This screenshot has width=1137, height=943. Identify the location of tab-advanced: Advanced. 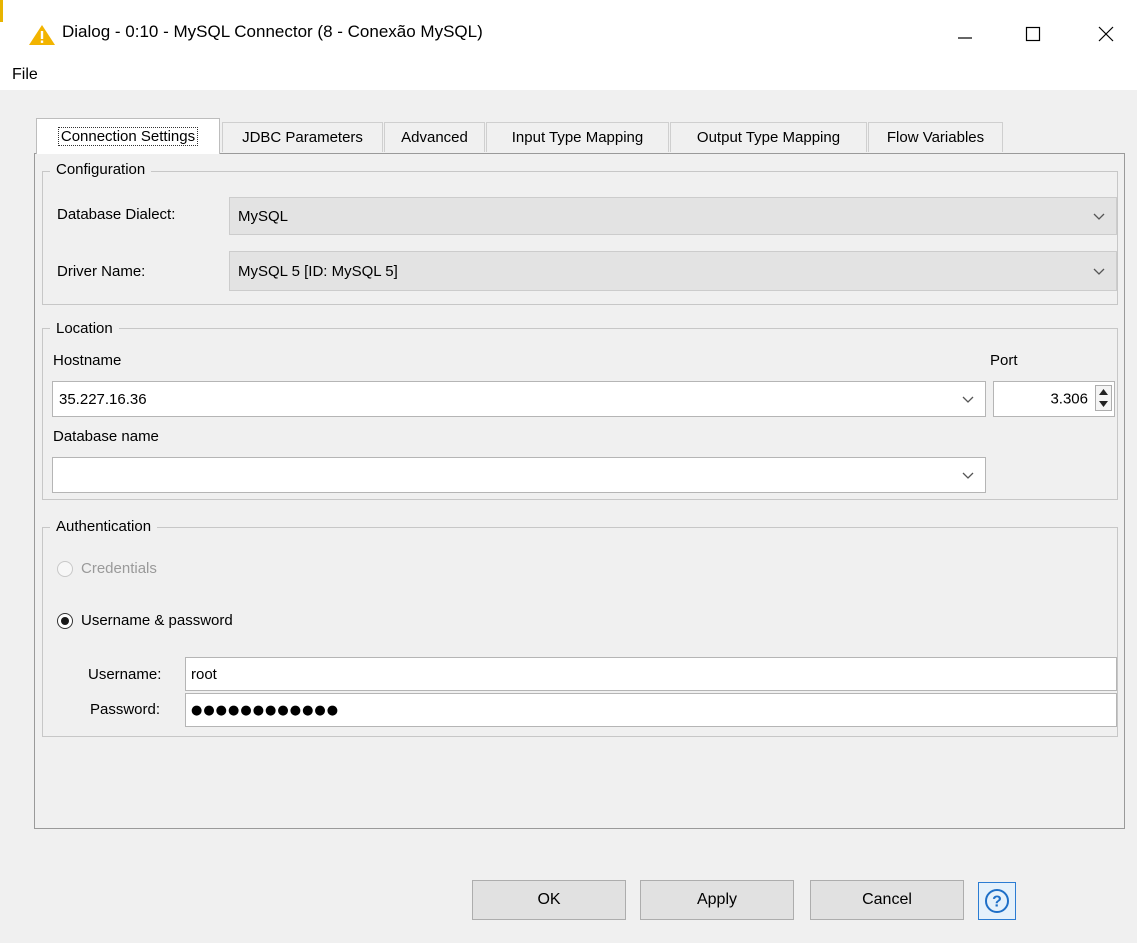
(434, 137).